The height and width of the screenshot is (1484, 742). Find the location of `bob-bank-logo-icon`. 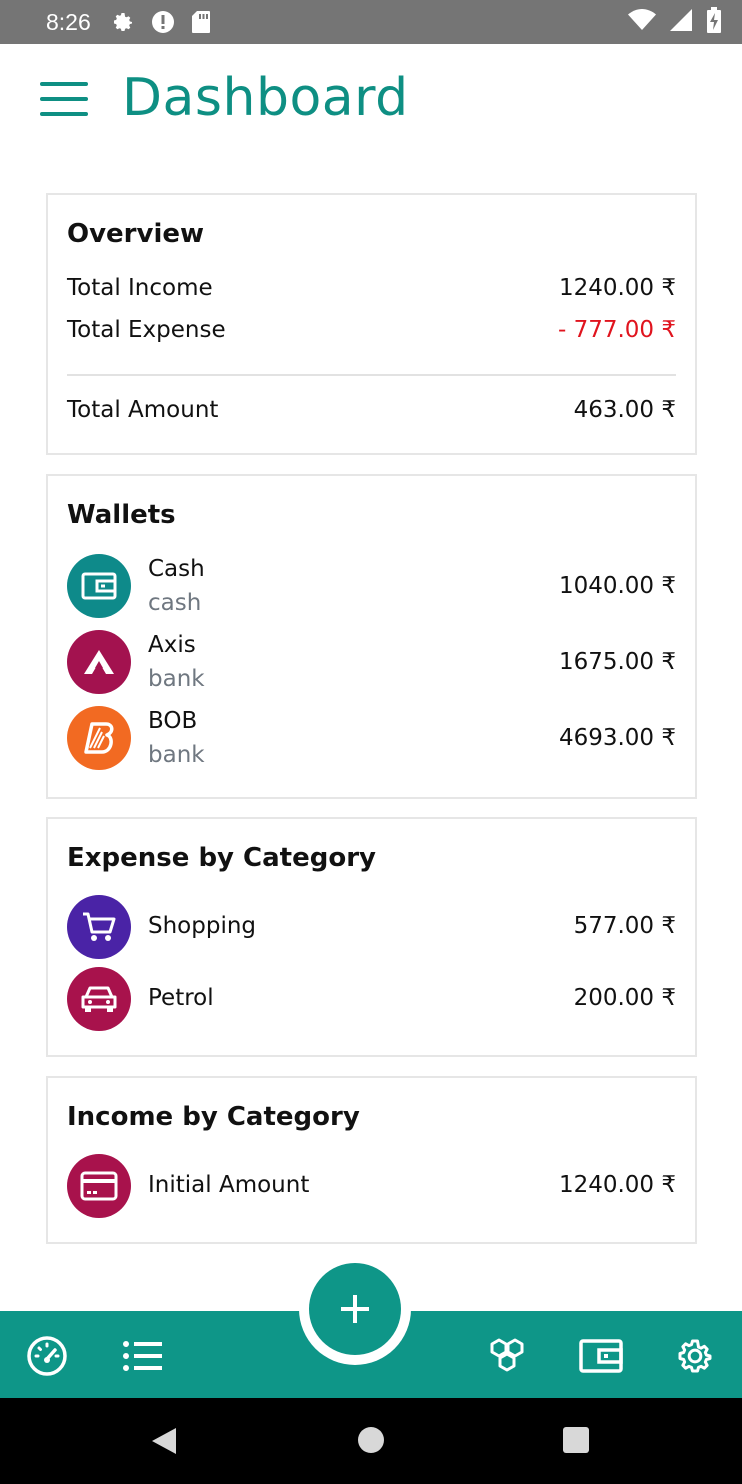

bob-bank-logo-icon is located at coordinates (99, 738).